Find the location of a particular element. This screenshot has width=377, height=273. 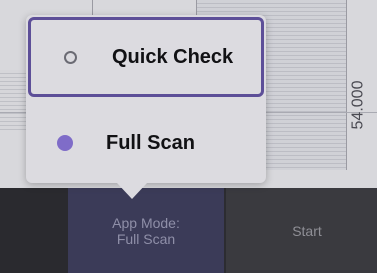

app-mode-label: App Mode: is located at coordinates (146, 222).